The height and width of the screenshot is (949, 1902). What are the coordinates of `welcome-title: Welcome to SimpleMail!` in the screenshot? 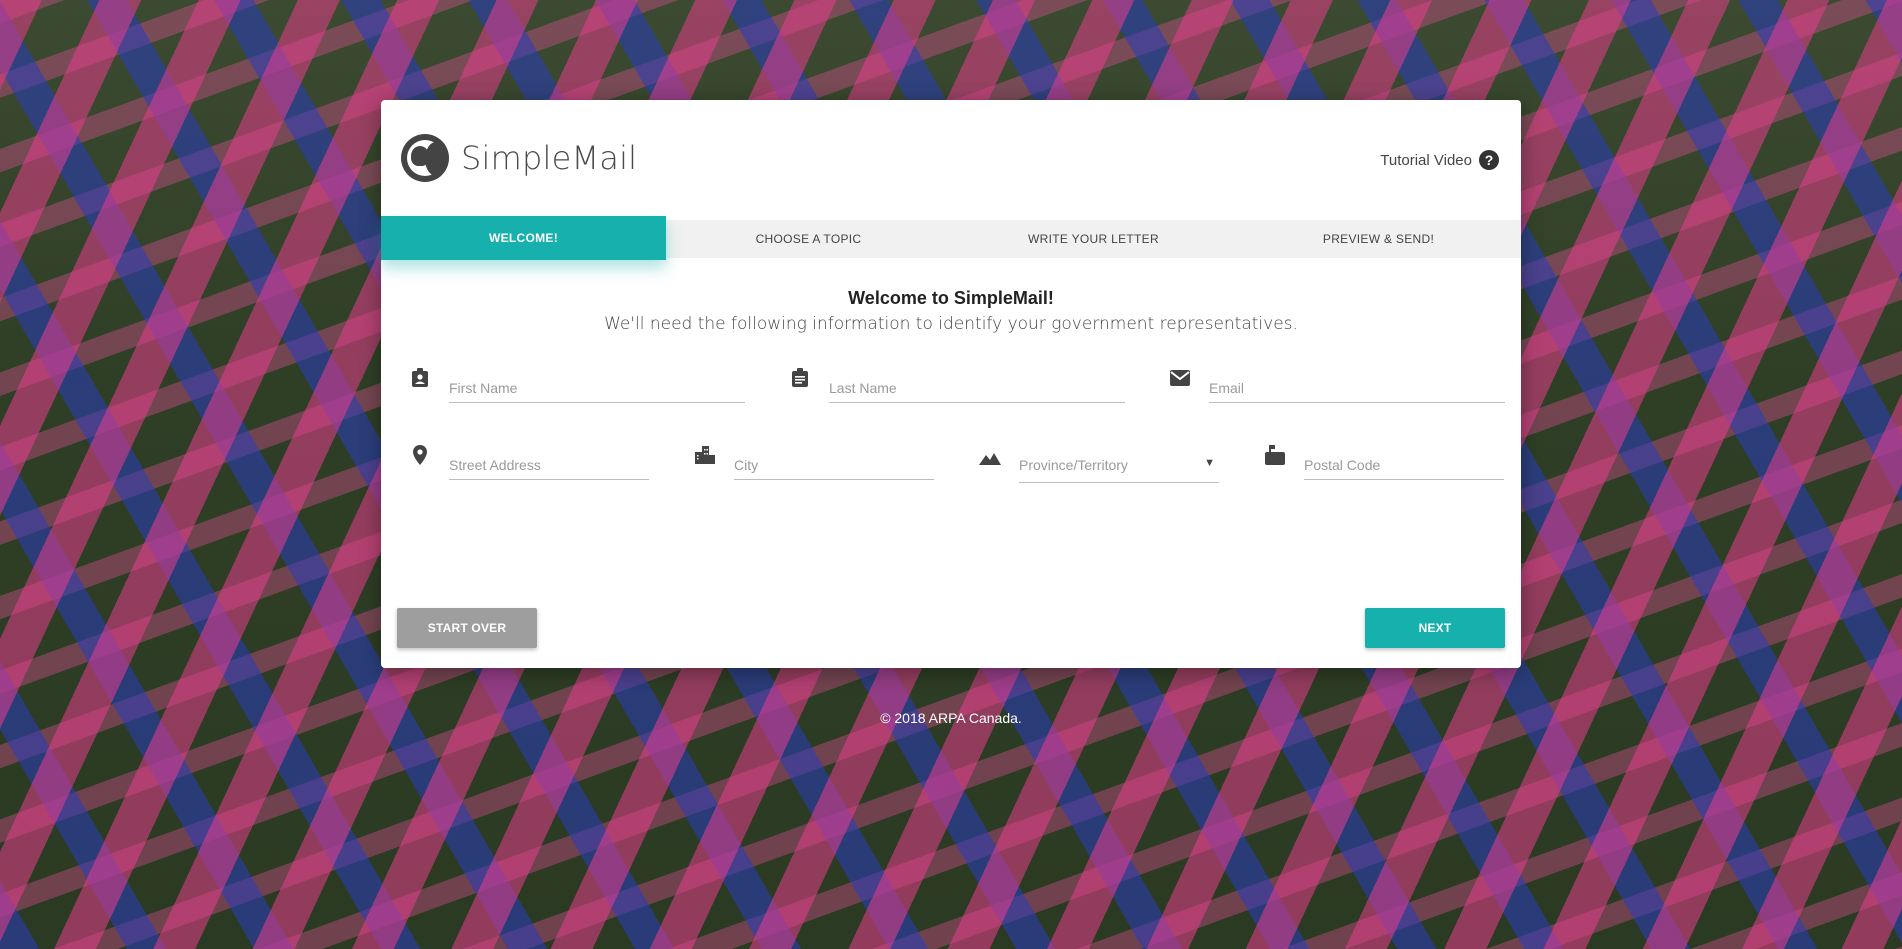 It's located at (951, 298).